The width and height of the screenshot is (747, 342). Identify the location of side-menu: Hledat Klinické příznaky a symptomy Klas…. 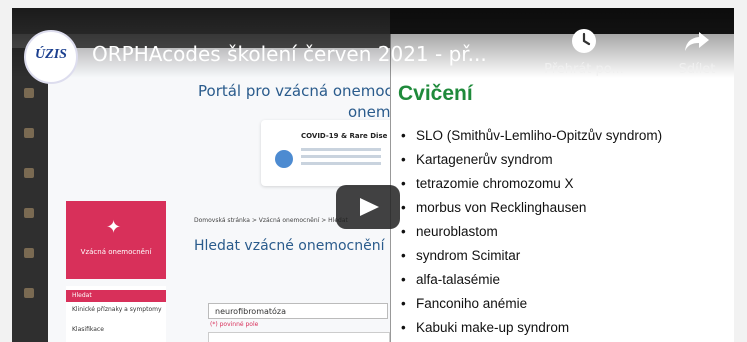
(116, 314).